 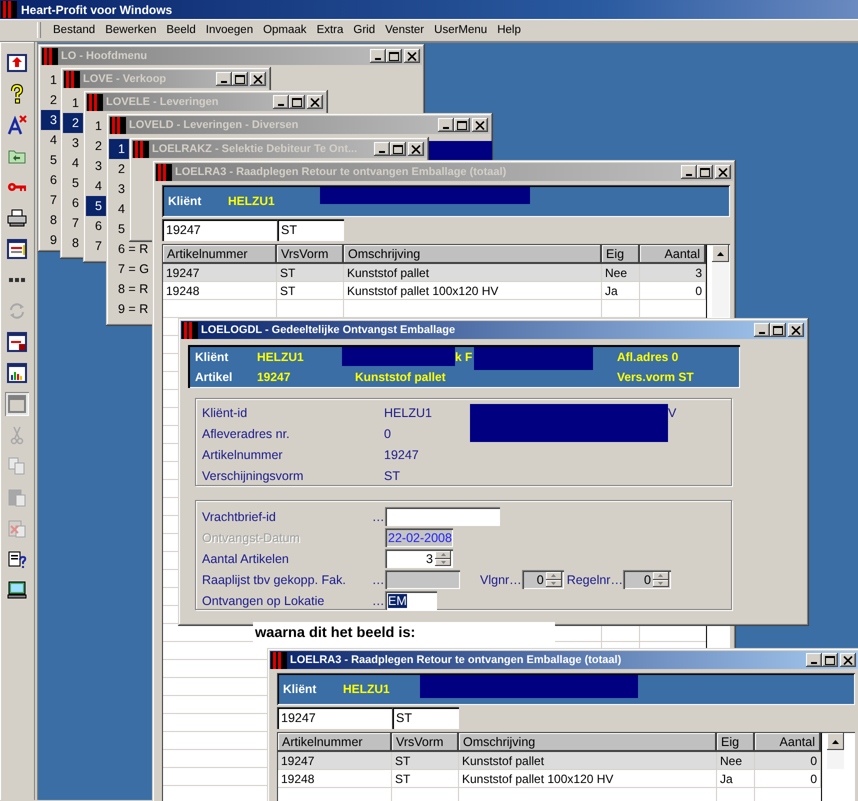 What do you see at coordinates (549, 761) in the screenshot?
I see `table-row: 19247 ST Kunststof pallet Nee 0` at bounding box center [549, 761].